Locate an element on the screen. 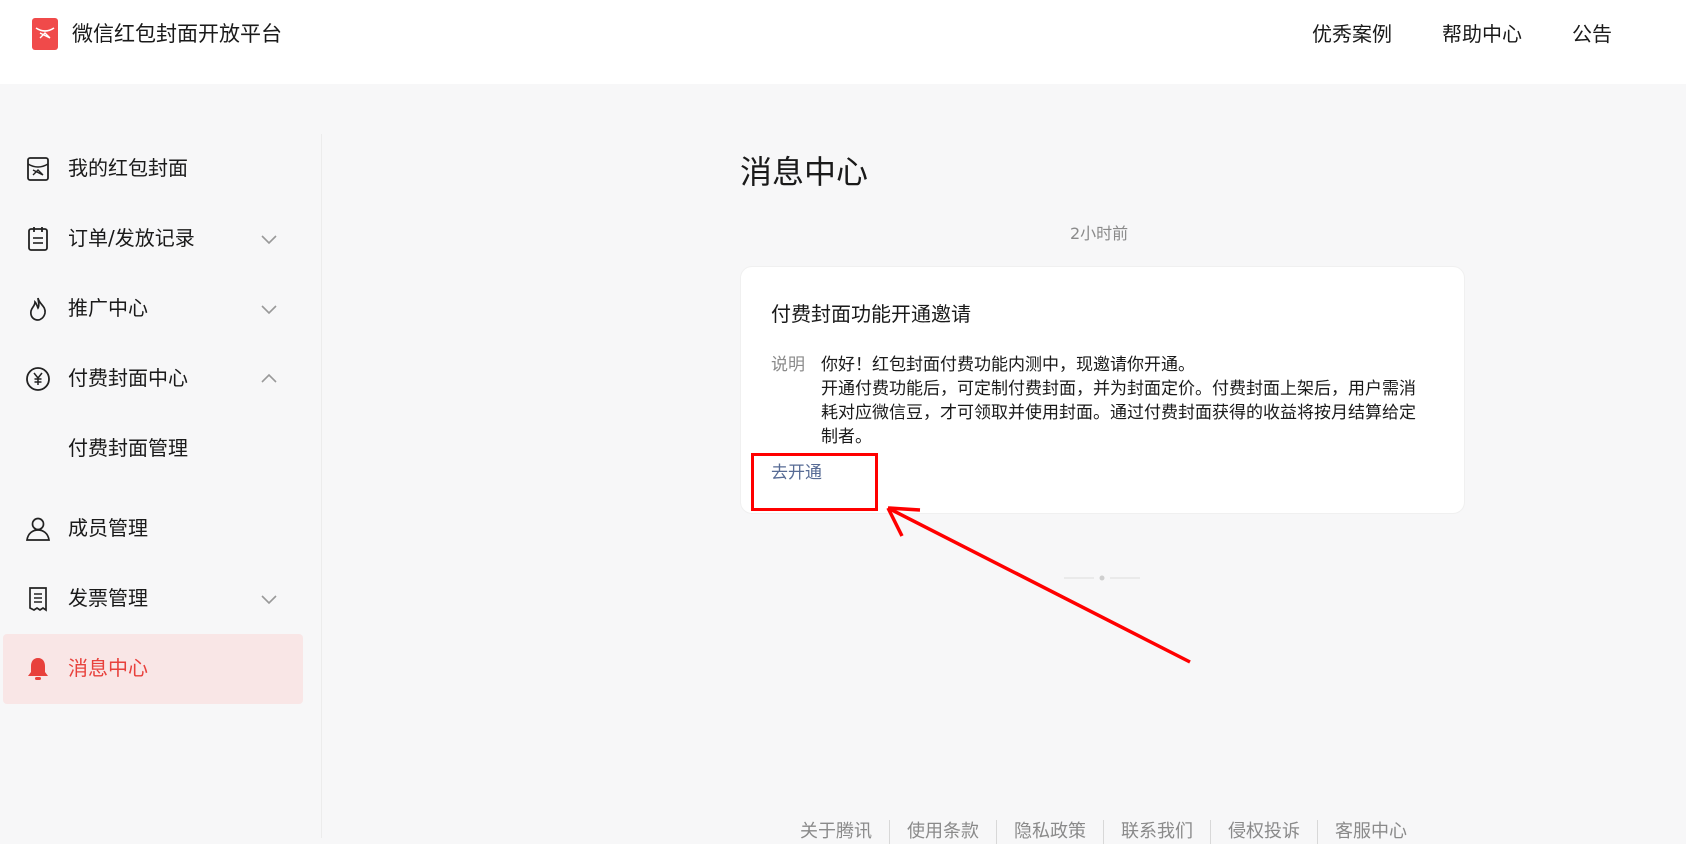 The width and height of the screenshot is (1686, 844). footer-link-support: 客服中心 is located at coordinates (1370, 832).